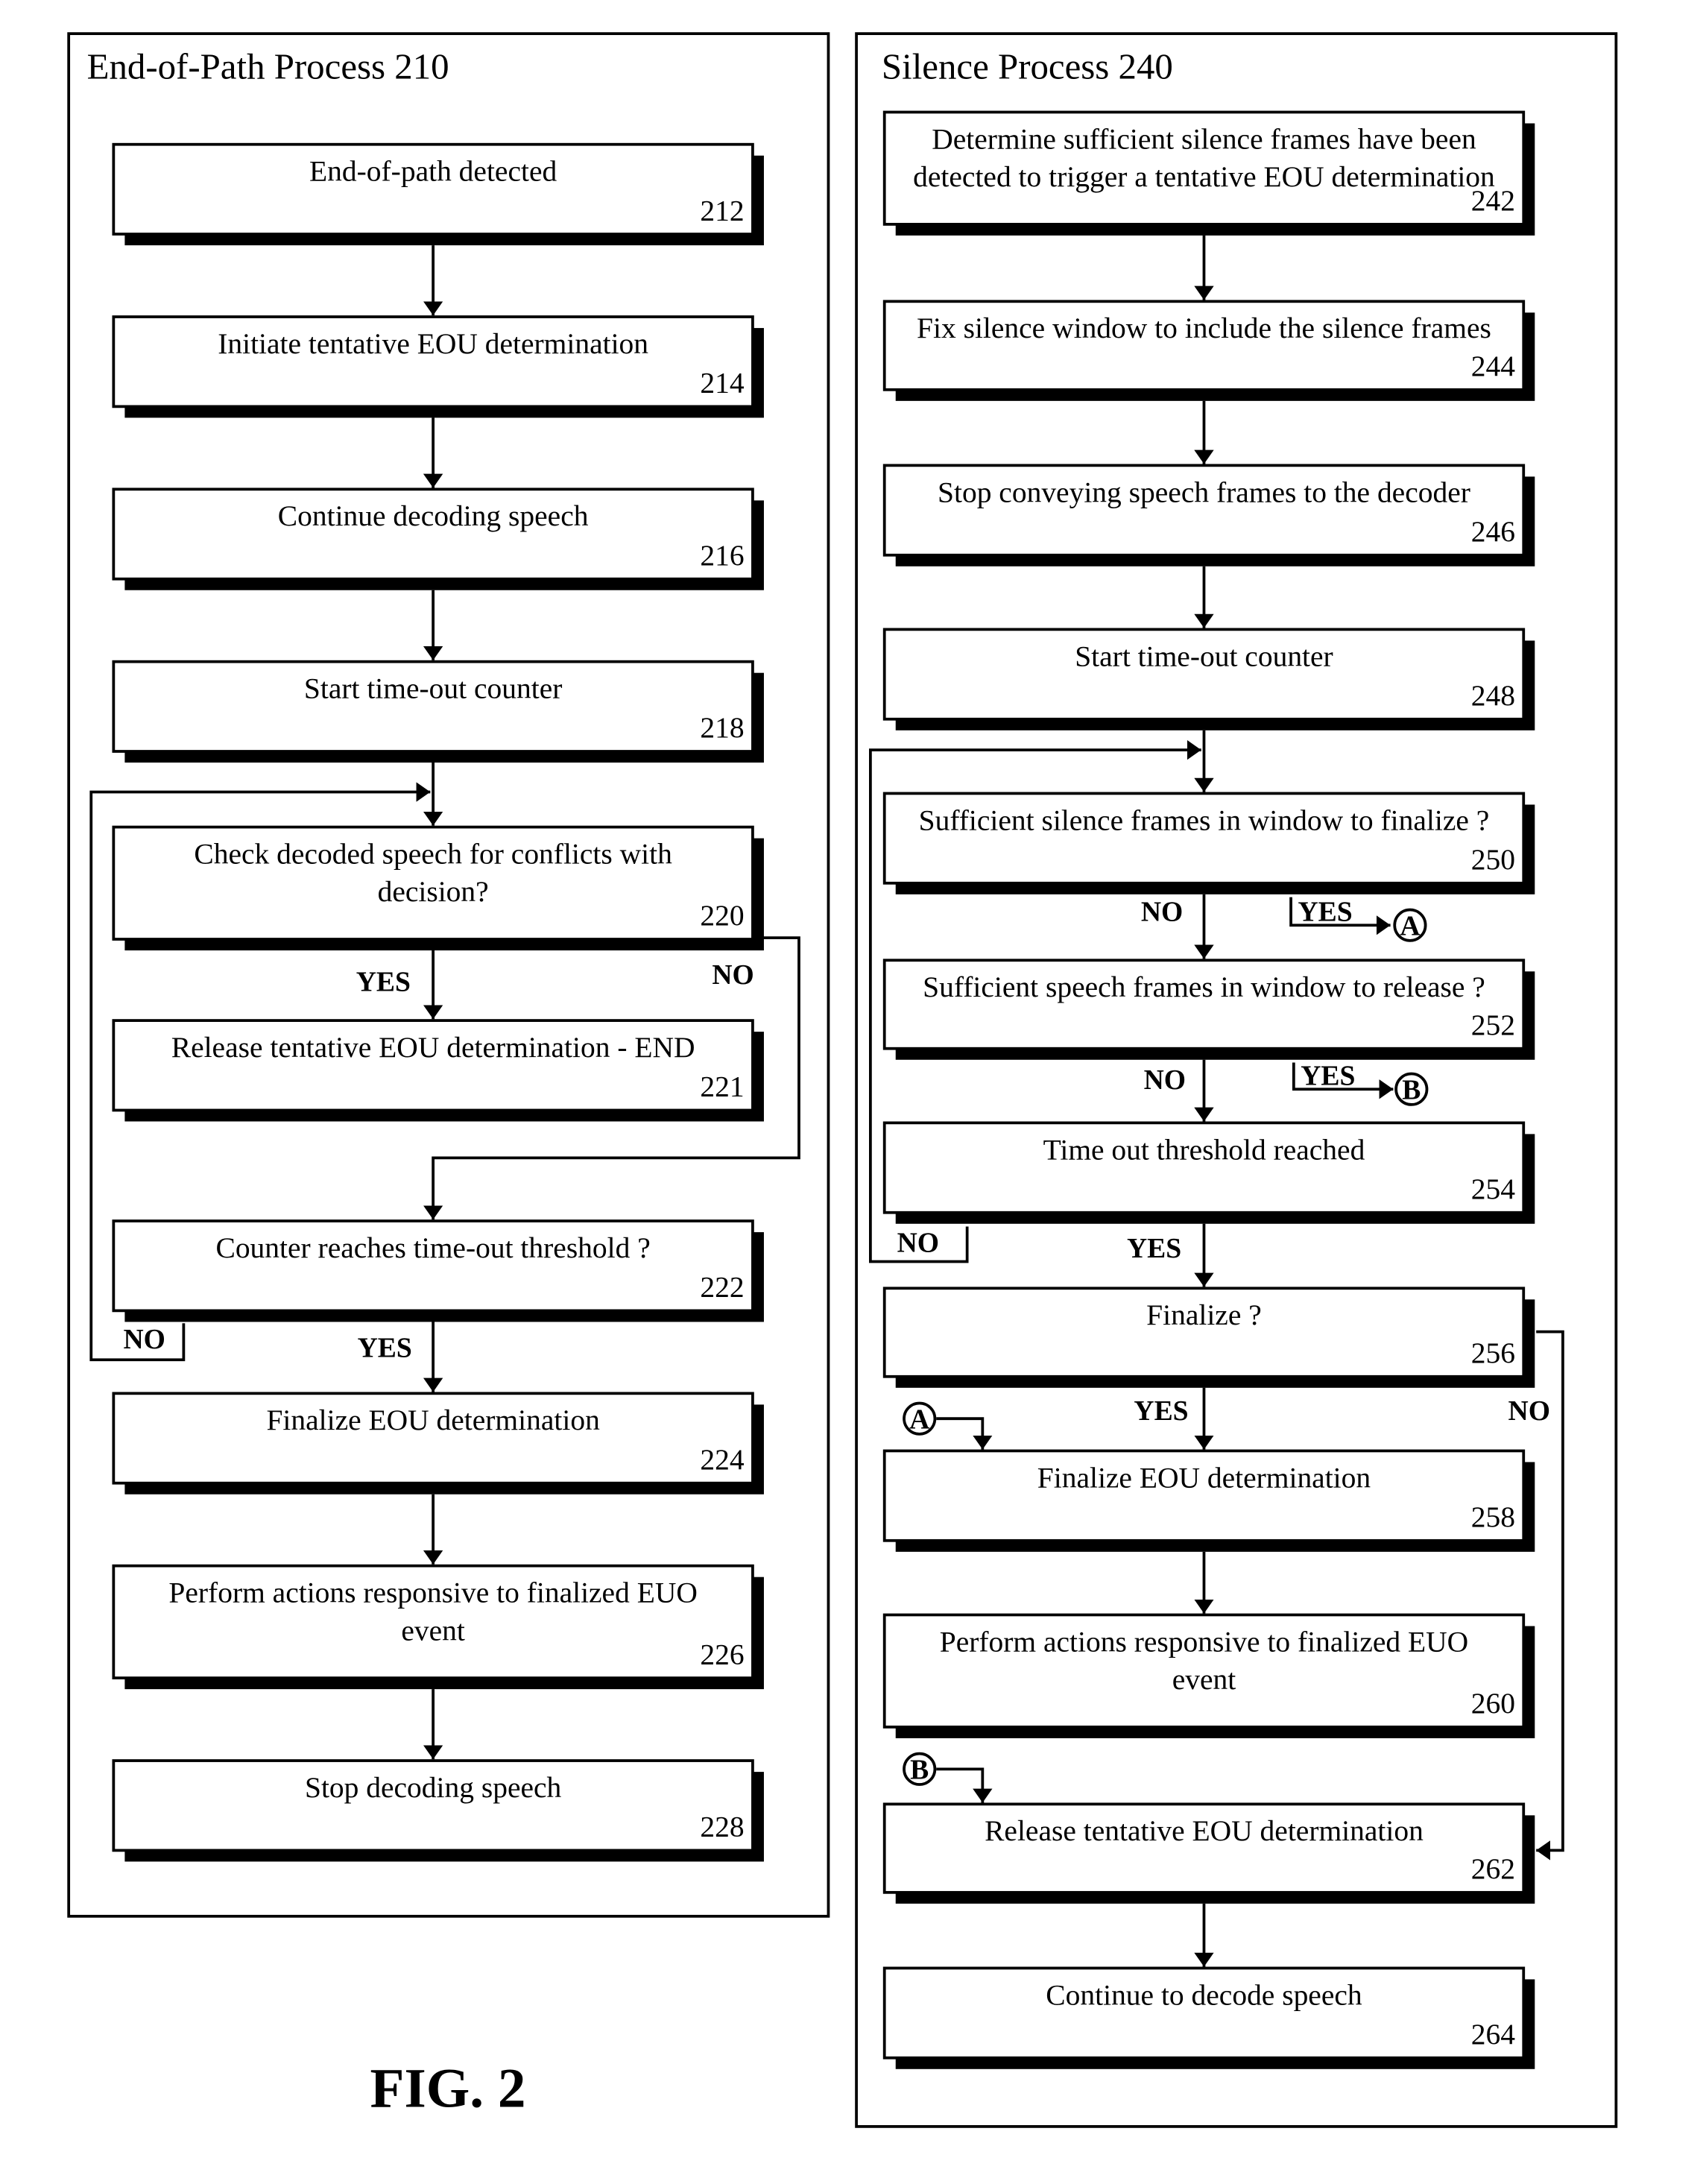  Describe the element at coordinates (433, 853) in the screenshot. I see `step-text: Check decoded speech for conflicts with` at that location.